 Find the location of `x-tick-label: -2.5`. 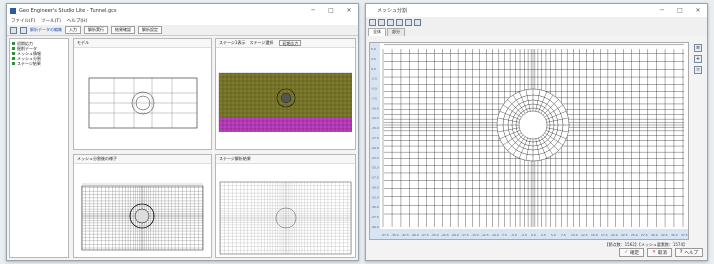

x-tick-label: -2.5 is located at coordinates (524, 235).